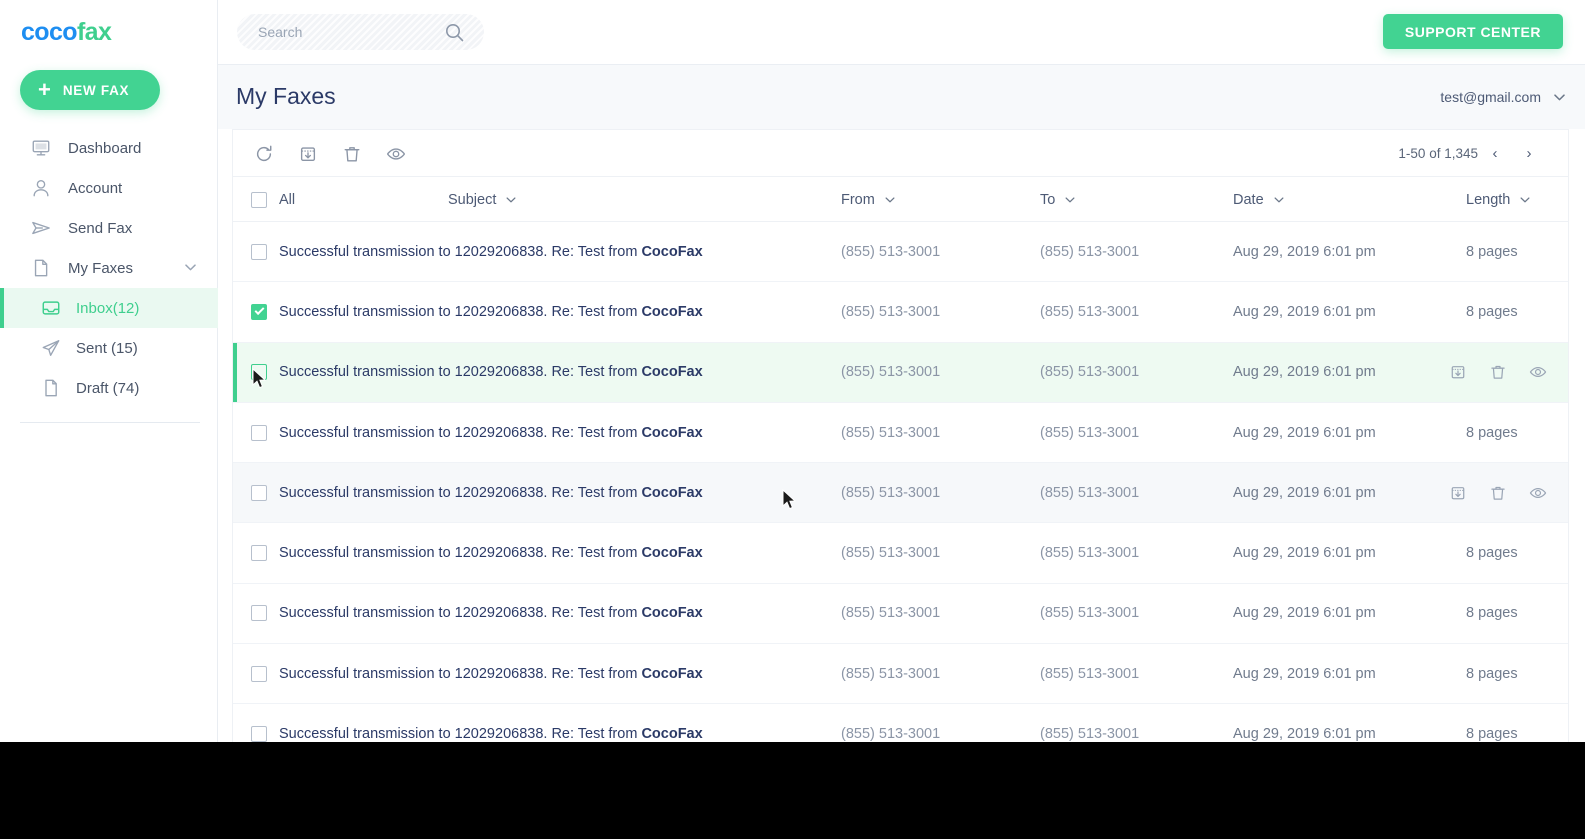 This screenshot has width=1585, height=839. What do you see at coordinates (1529, 153) in the screenshot?
I see `pagination-next-button: ›` at bounding box center [1529, 153].